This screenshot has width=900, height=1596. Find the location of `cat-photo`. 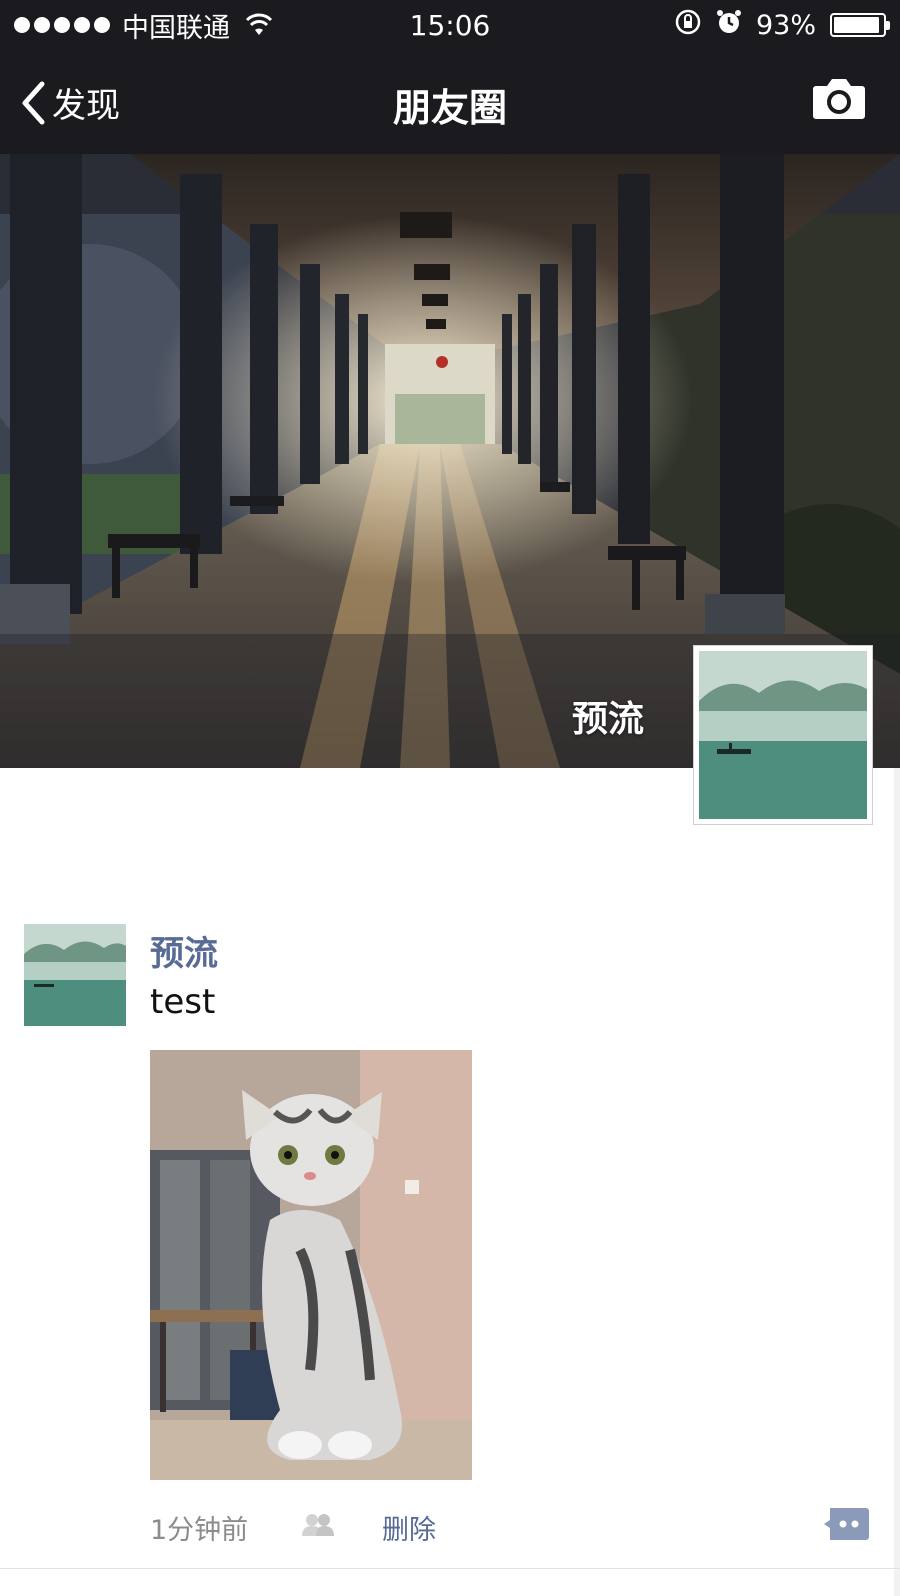

cat-photo is located at coordinates (311, 1265).